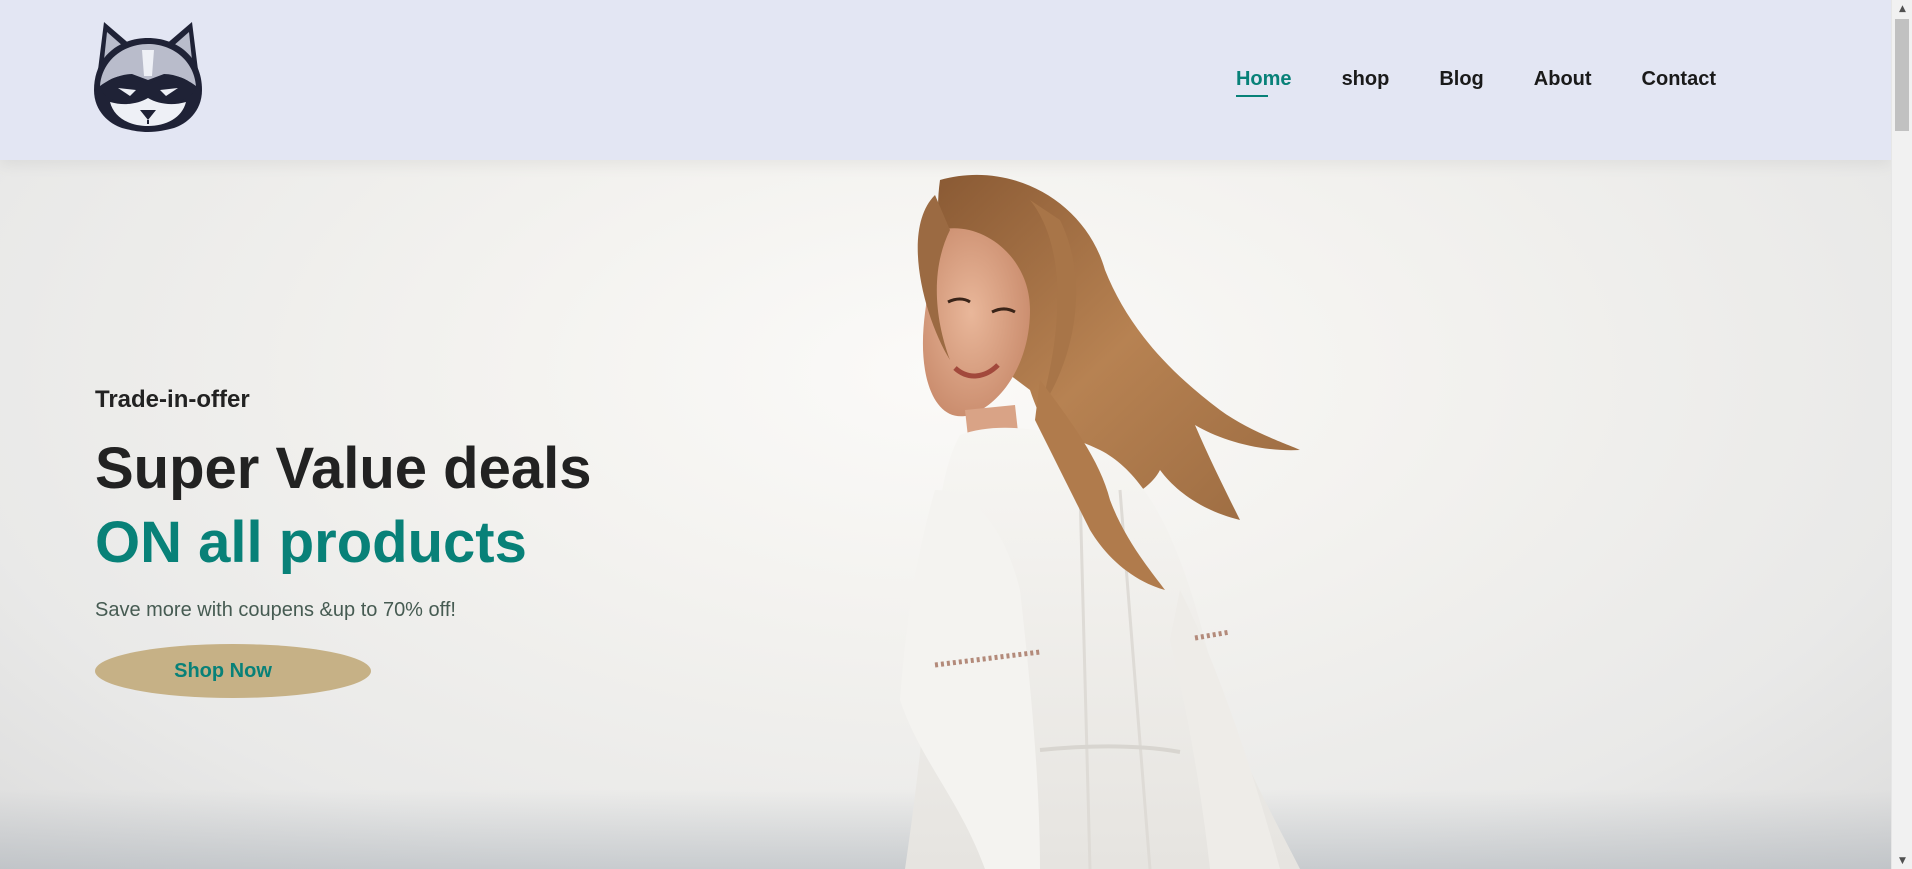 The image size is (1912, 869). Describe the element at coordinates (1902, 8) in the screenshot. I see `scroll-up-arrow-icon: ▲` at that location.